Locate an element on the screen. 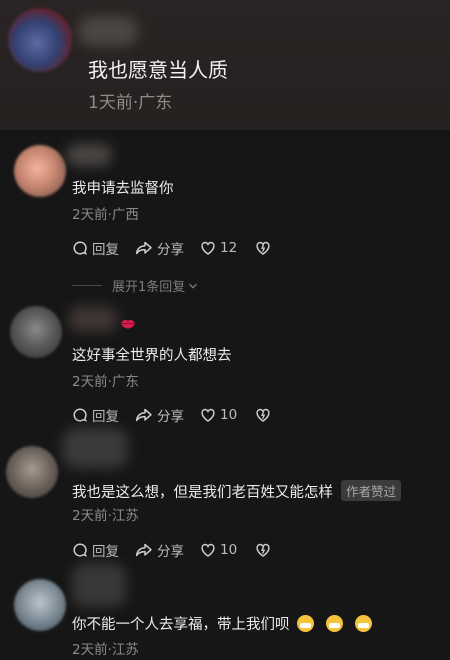 The image size is (450, 660). parent-comment-meta: 1天前·广东 is located at coordinates (130, 103).